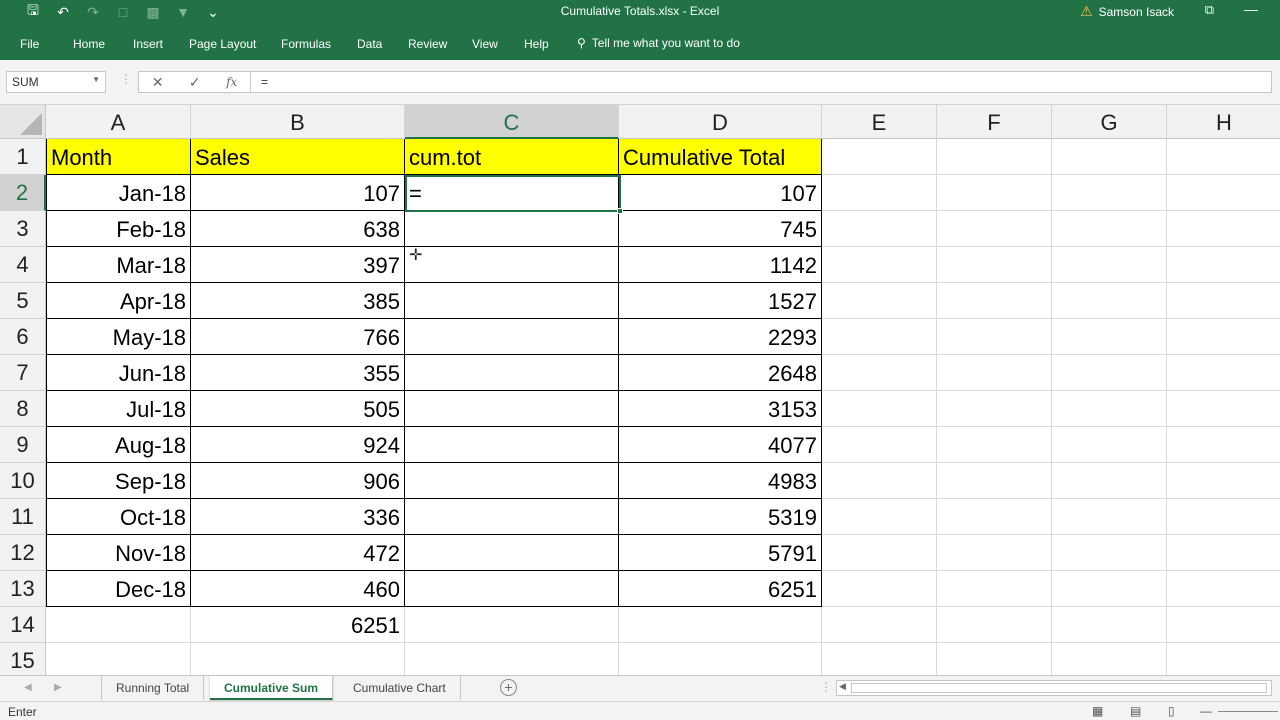  Describe the element at coordinates (23, 265) in the screenshot. I see `row-header-4: 4` at that location.